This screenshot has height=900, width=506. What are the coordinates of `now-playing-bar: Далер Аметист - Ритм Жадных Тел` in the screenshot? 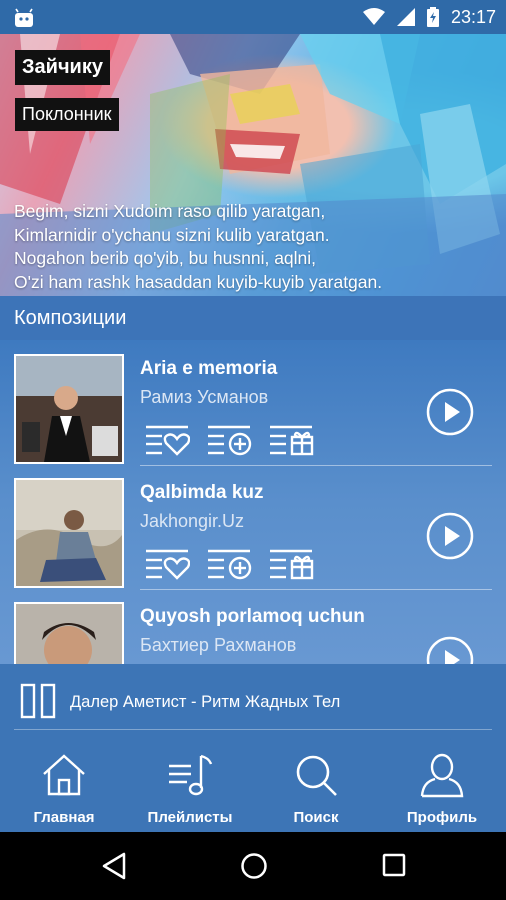 It's located at (253, 704).